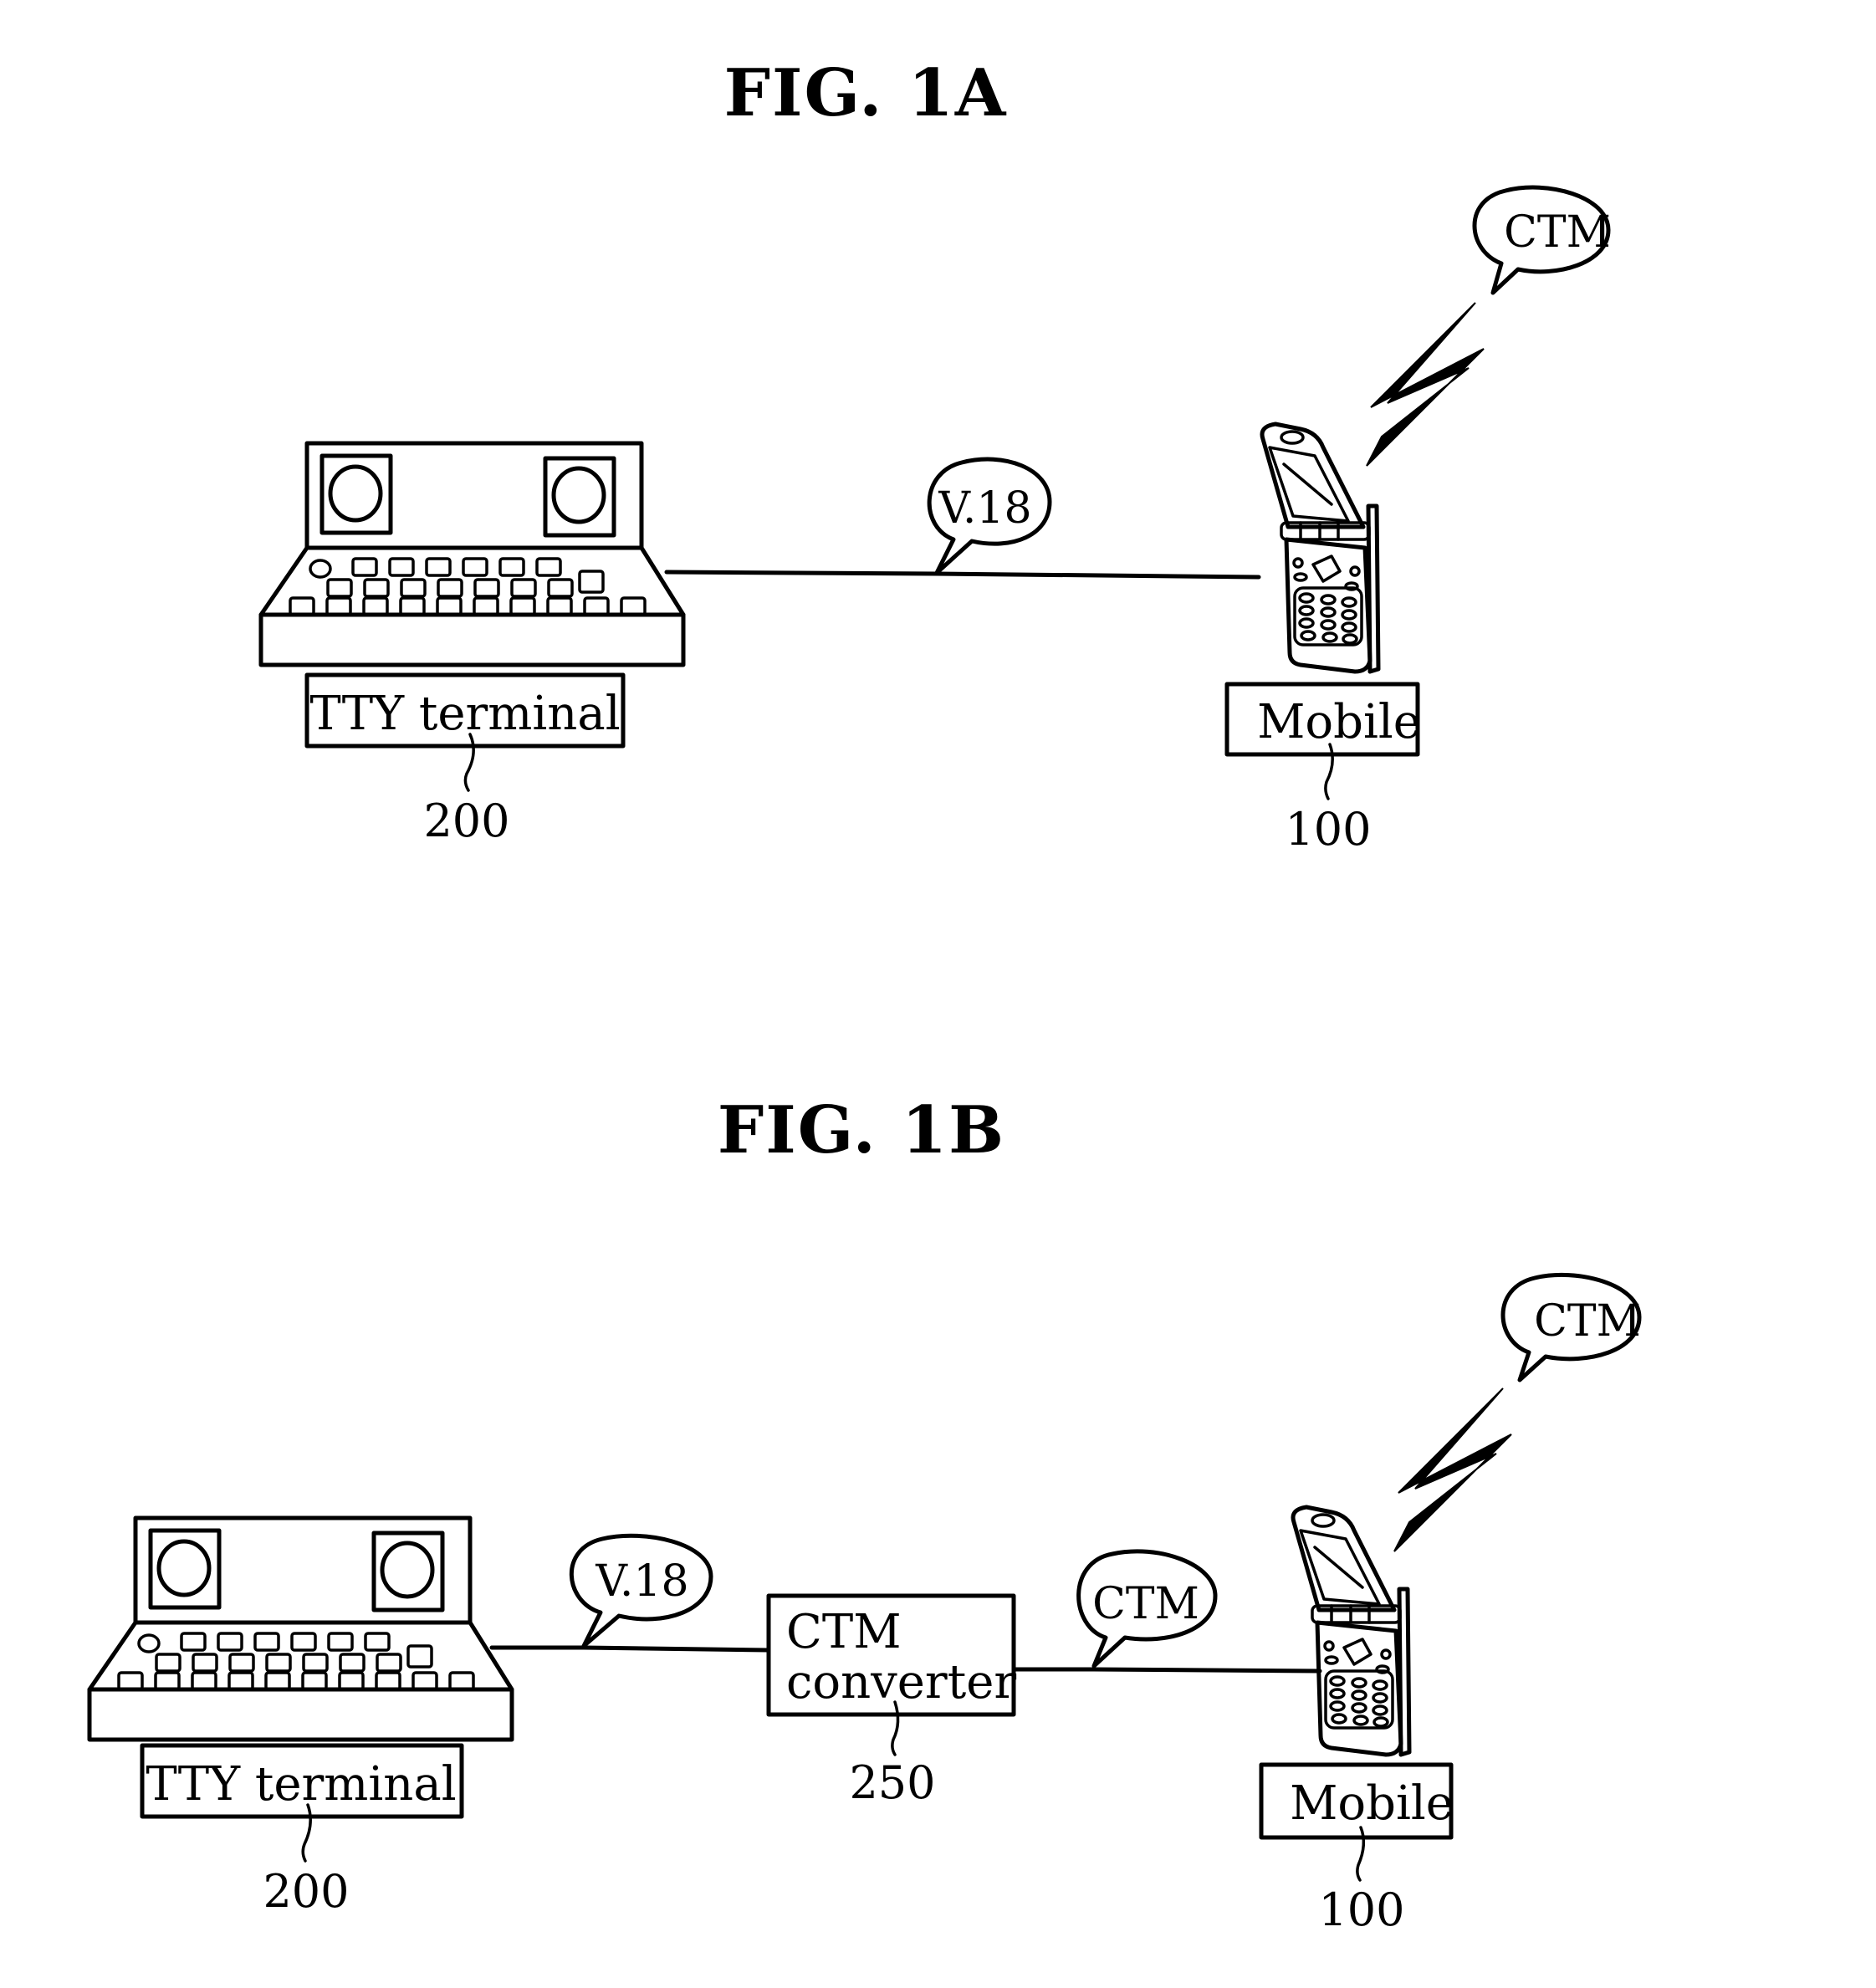 The height and width of the screenshot is (1988, 1876). I want to click on figure-title: FIG. 1B, so click(861, 1130).